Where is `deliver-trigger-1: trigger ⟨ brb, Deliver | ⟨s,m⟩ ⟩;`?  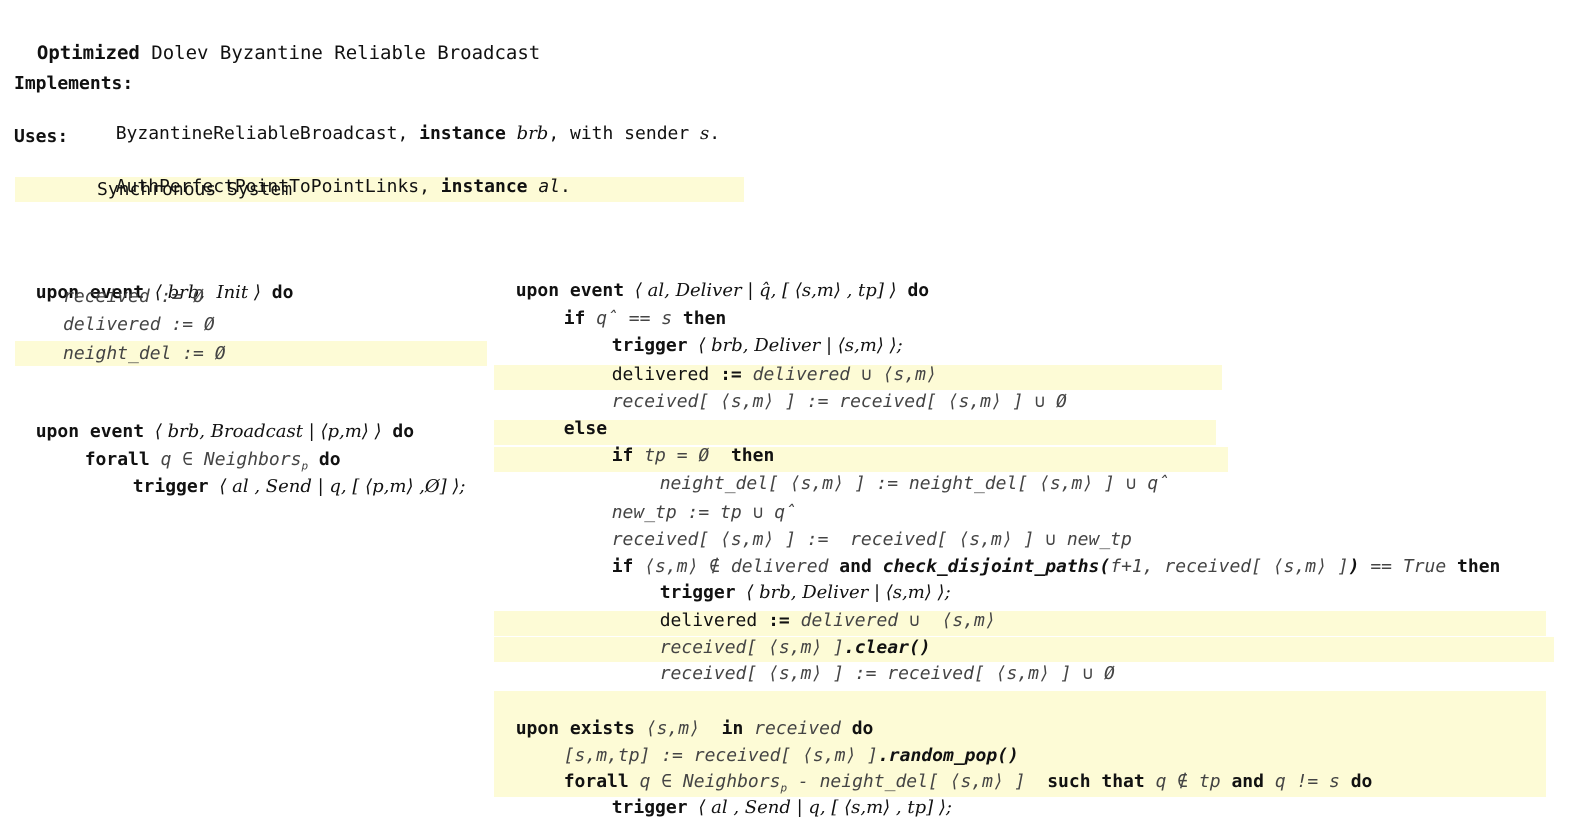 deliver-trigger-1: trigger ⟨ brb, Deliver | ⟨s,m⟩ ⟩; is located at coordinates (746, 333).